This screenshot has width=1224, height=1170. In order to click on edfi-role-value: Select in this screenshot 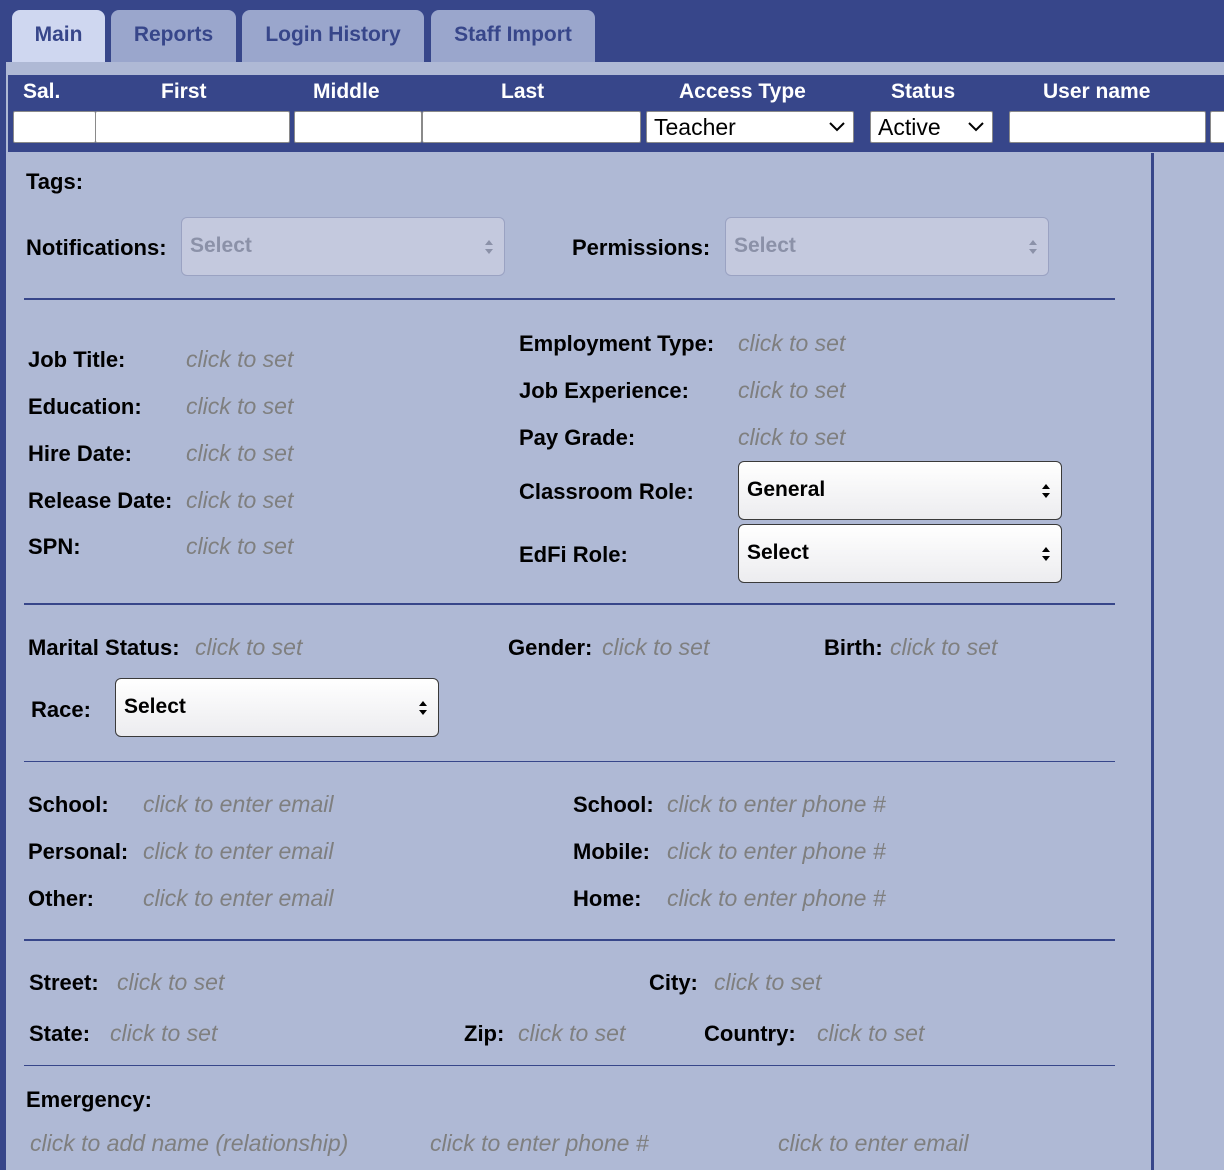, I will do `click(778, 552)`.